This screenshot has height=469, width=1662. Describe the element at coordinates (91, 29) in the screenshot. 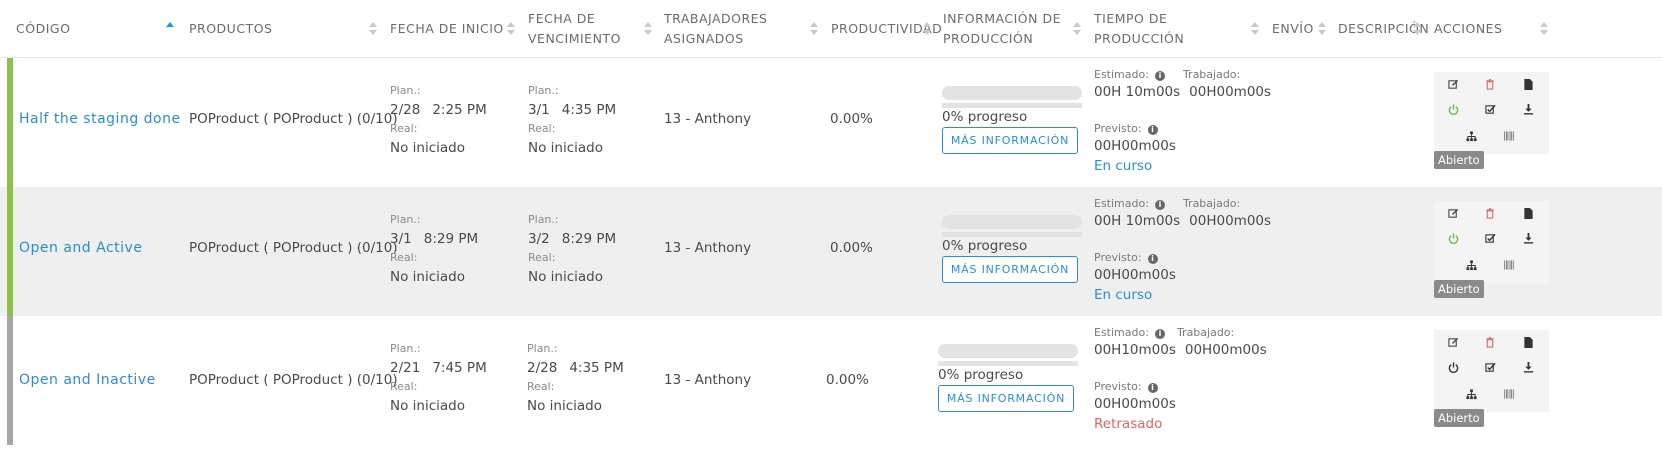

I see `column-header-code: CÓDIGO` at that location.